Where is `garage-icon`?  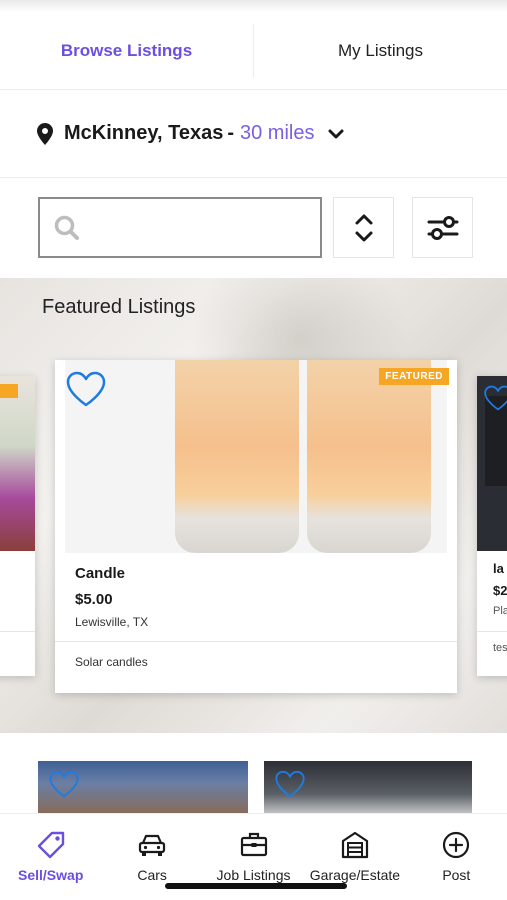 garage-icon is located at coordinates (355, 845).